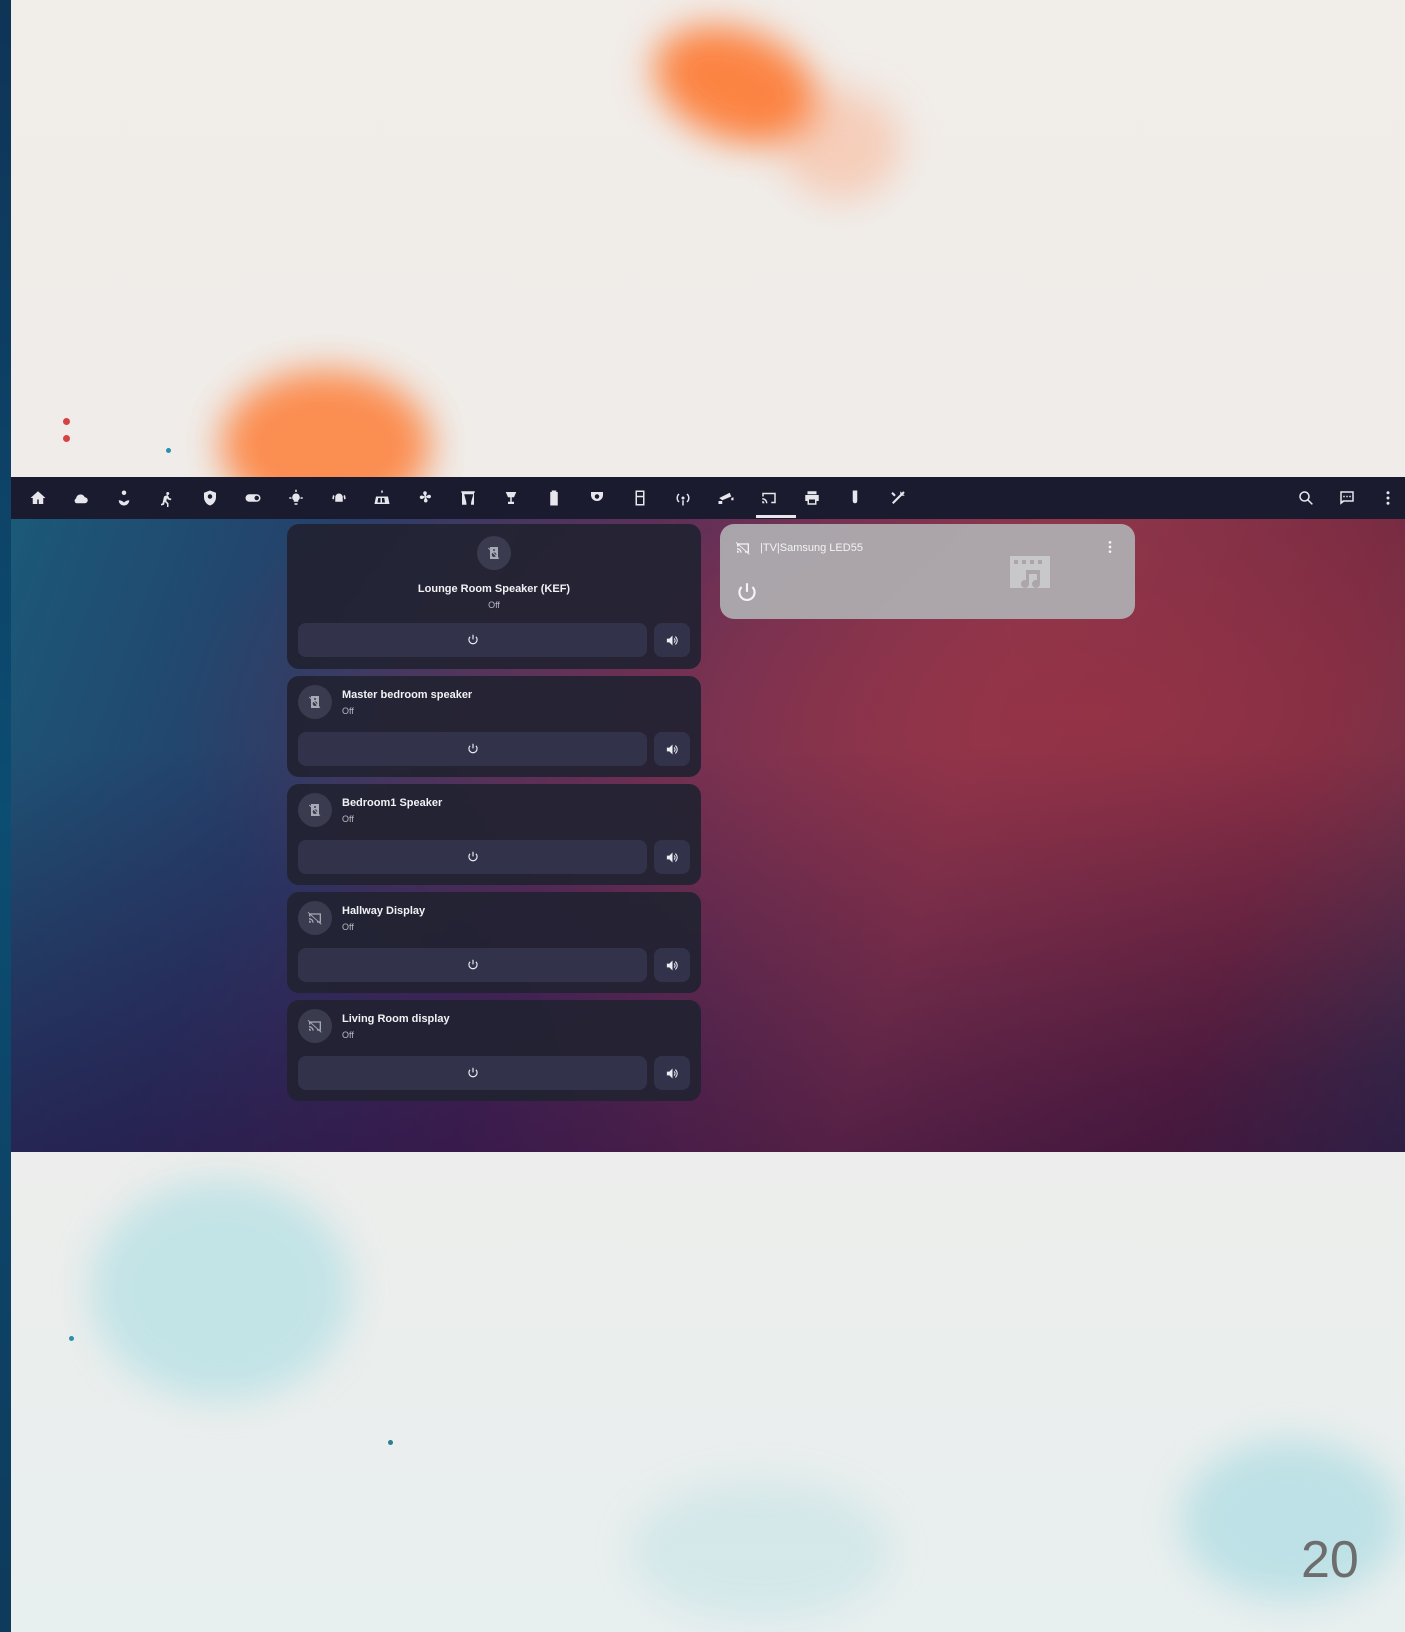 This screenshot has height=1632, width=1405. Describe the element at coordinates (425, 498) in the screenshot. I see `aircon-icon` at that location.